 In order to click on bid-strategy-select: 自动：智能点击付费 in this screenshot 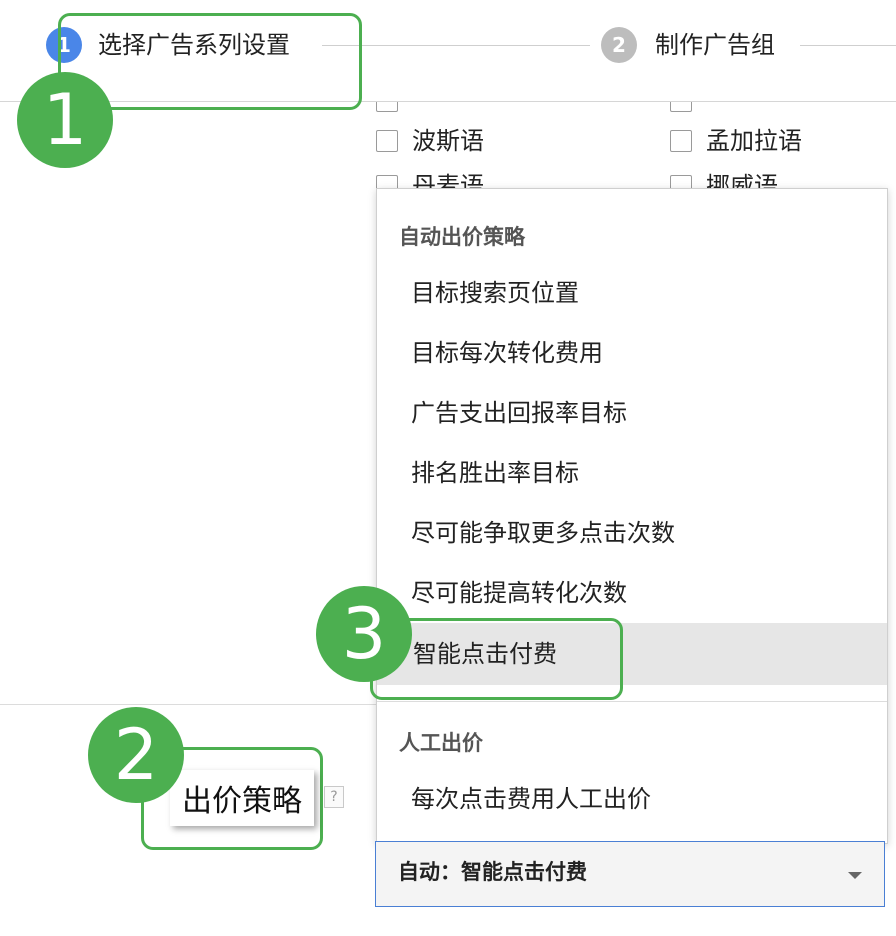, I will do `click(630, 874)`.